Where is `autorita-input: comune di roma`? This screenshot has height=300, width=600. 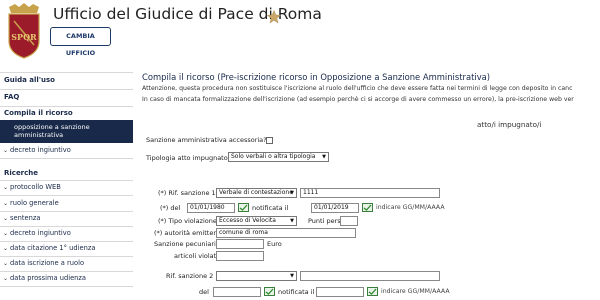 autorita-input: comune di roma is located at coordinates (286, 233).